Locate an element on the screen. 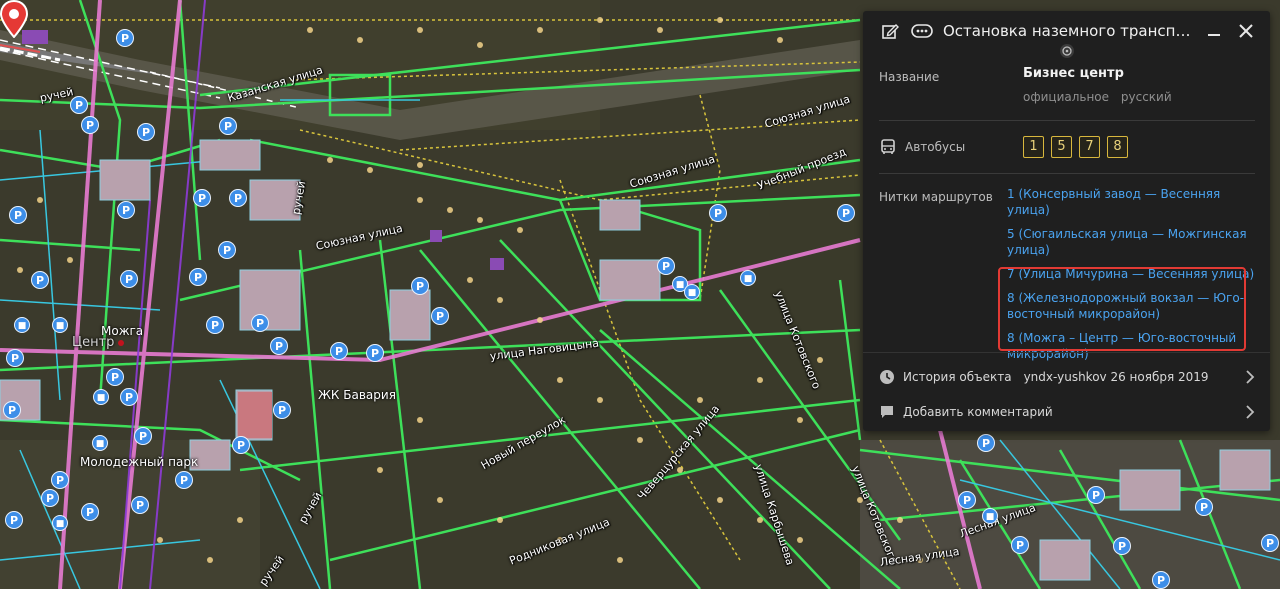 This screenshot has height=589, width=1280. routes-label: Нитки маршрутов is located at coordinates (936, 197).